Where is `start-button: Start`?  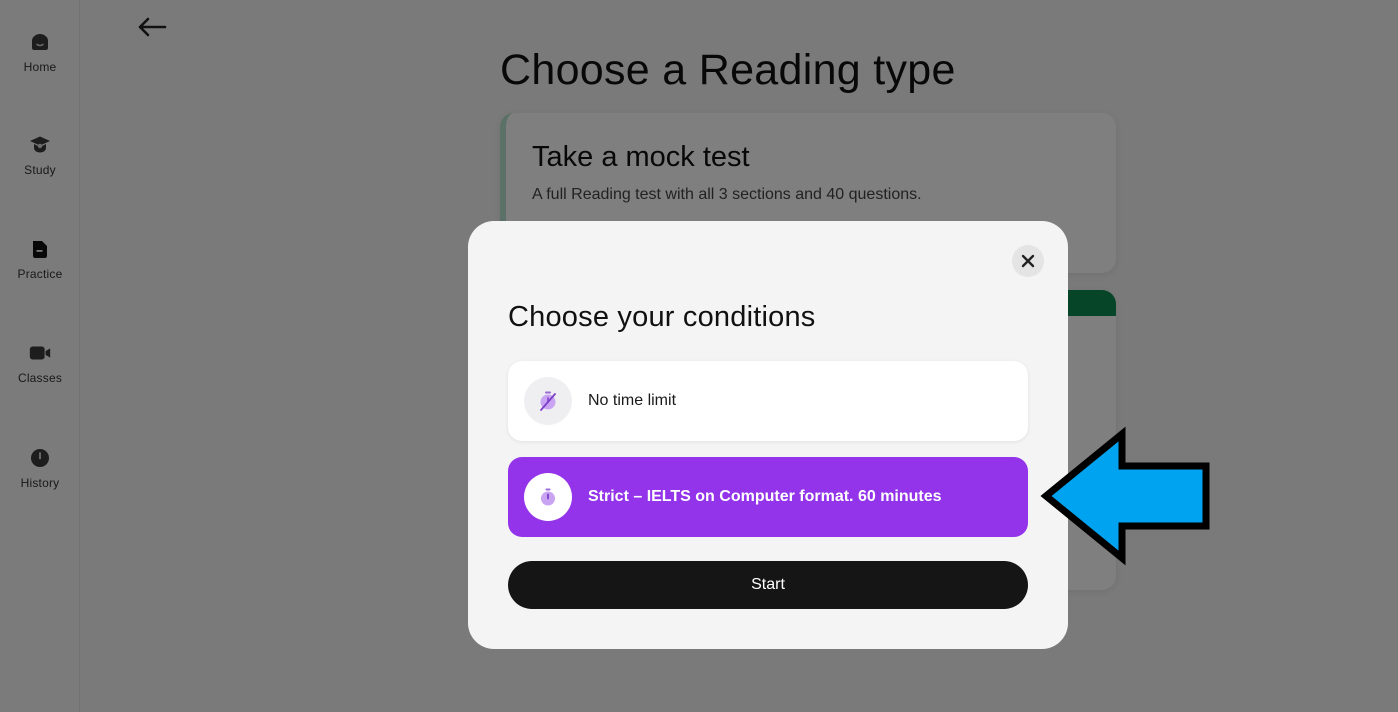 start-button: Start is located at coordinates (768, 585).